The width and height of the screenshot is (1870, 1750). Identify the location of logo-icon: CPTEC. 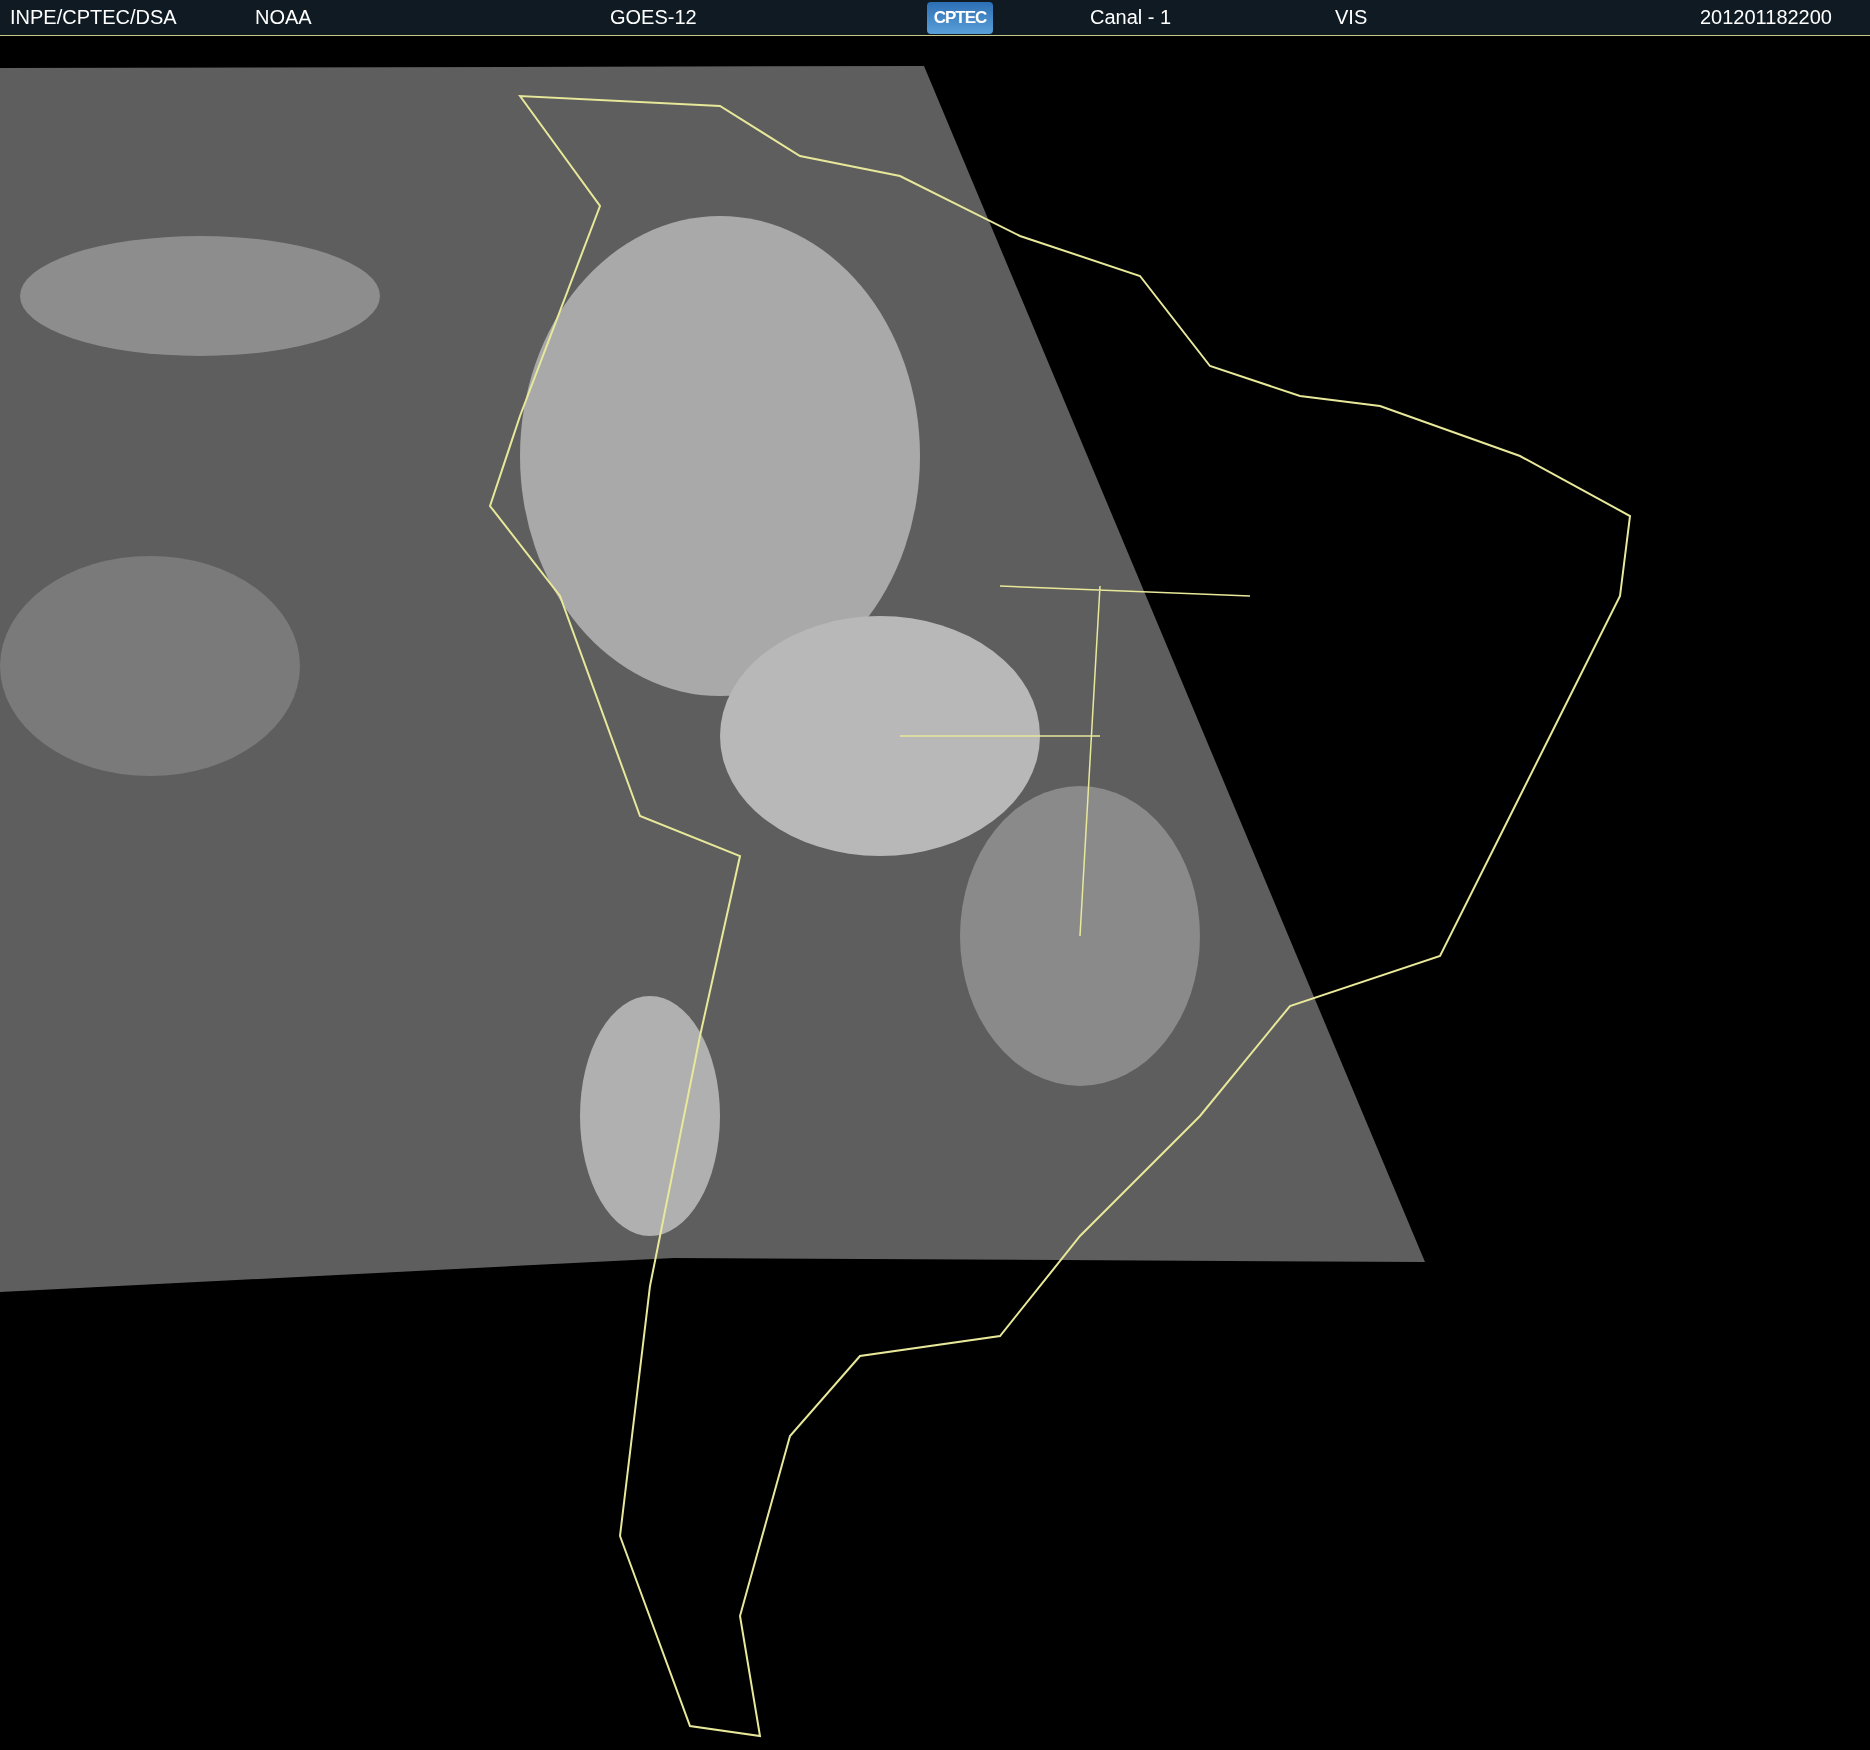
(960, 17).